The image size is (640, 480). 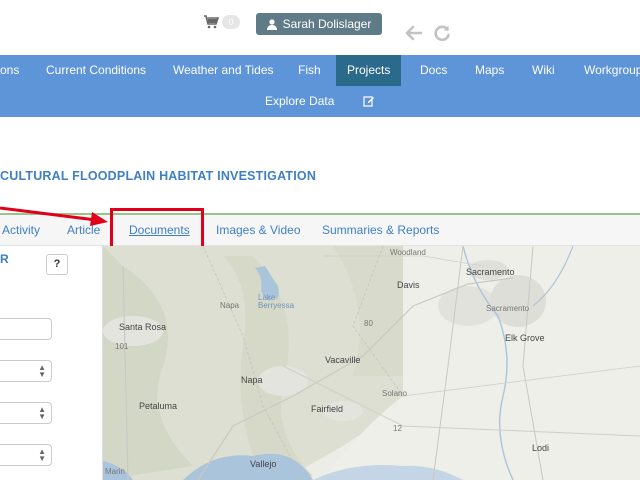 What do you see at coordinates (143, 327) in the screenshot?
I see `map-label-santa-rosa: Santa Rosa` at bounding box center [143, 327].